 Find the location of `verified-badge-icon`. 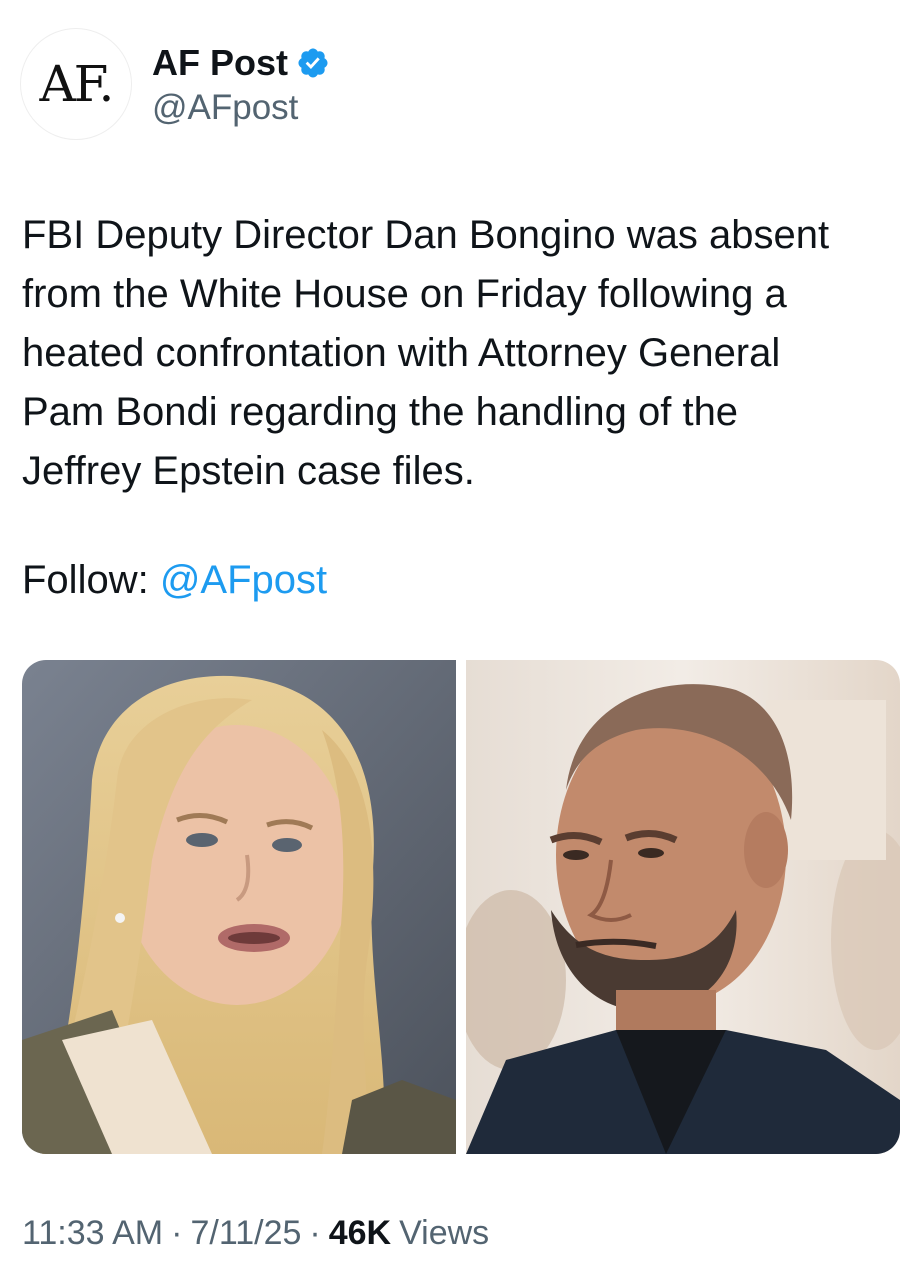

verified-badge-icon is located at coordinates (313, 63).